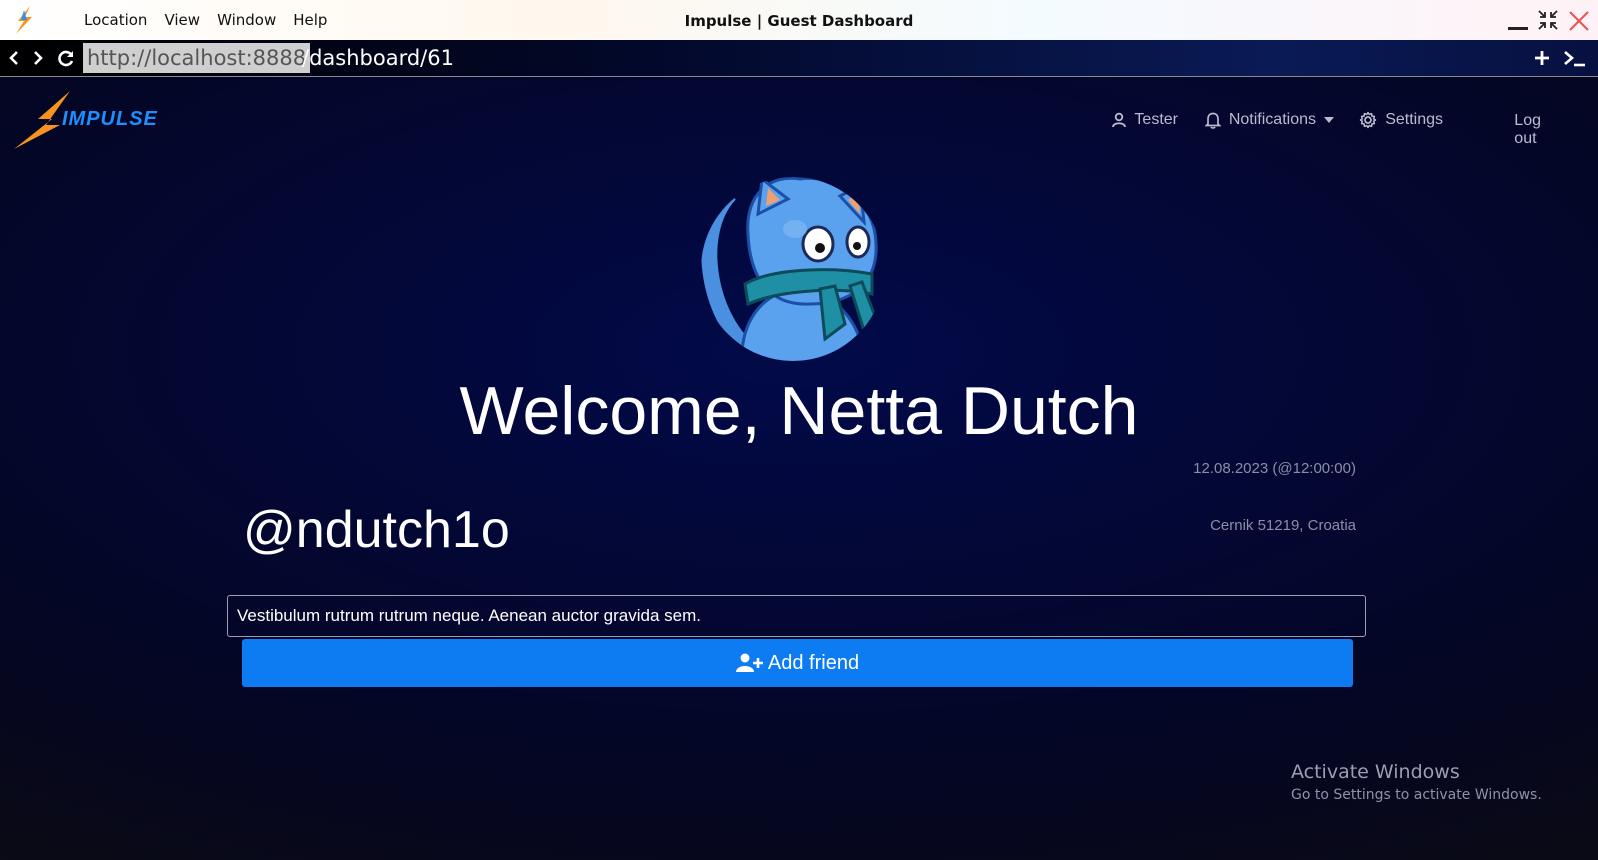 The width and height of the screenshot is (1598, 860). I want to click on logout-link: Log out, so click(1527, 130).